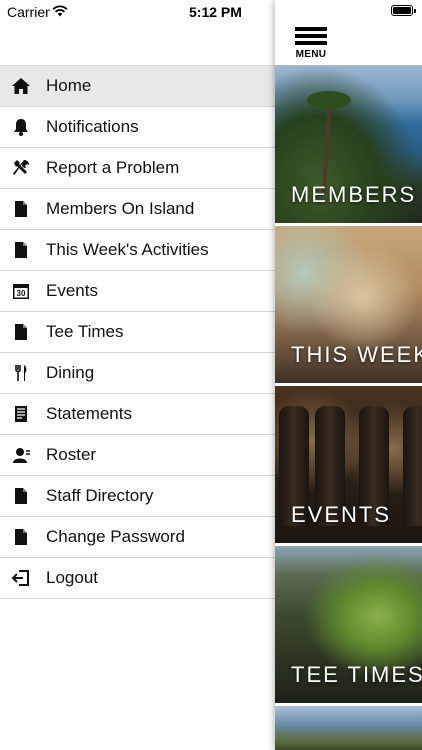 This screenshot has height=750, width=422. I want to click on tile-tee-times: TEE TIMES, so click(348, 624).